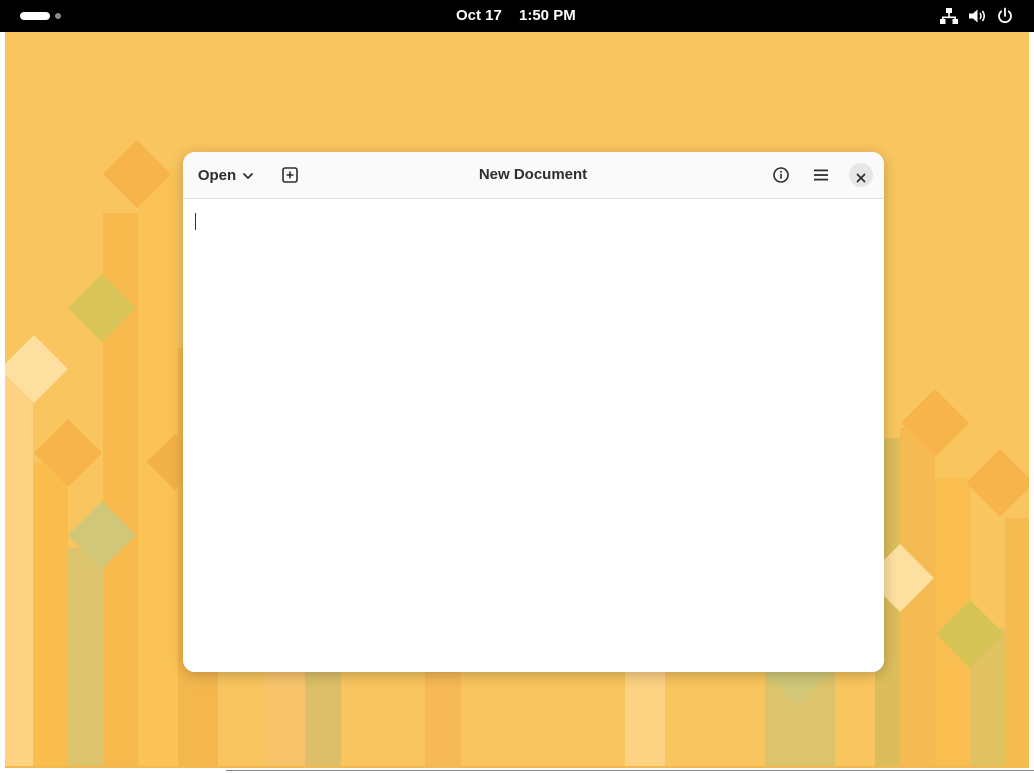 This screenshot has height=773, width=1034. I want to click on close-icon, so click(861, 176).